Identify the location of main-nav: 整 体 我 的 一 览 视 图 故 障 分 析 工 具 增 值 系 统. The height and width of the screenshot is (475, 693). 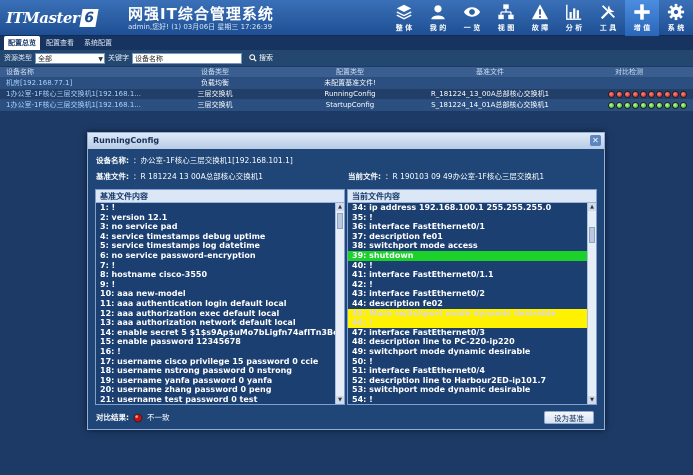
(540, 18).